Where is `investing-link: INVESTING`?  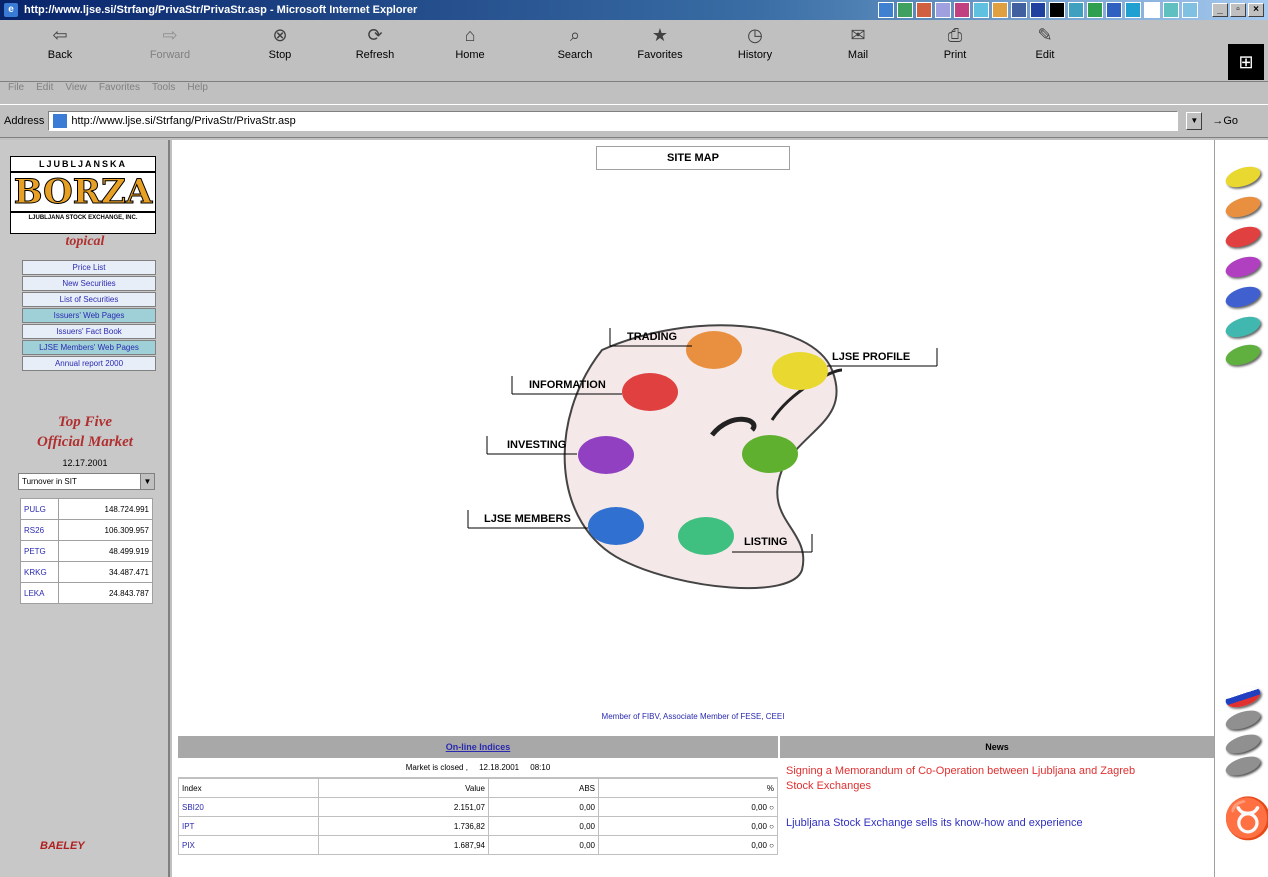
investing-link: INVESTING is located at coordinates (536, 445).